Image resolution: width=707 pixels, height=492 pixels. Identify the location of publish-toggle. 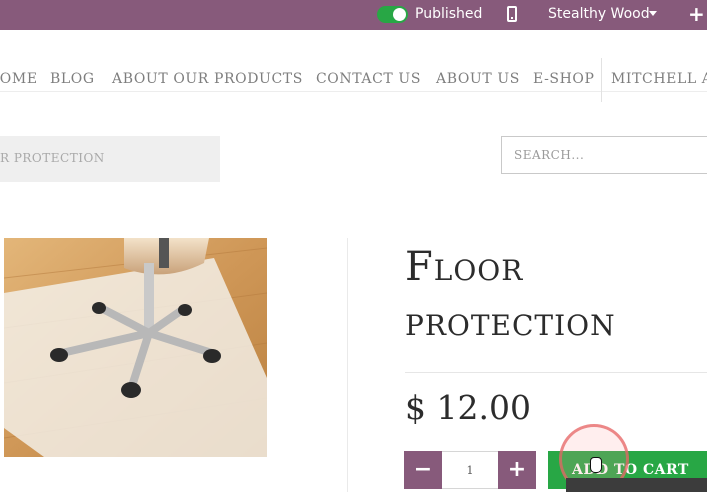
(392, 14).